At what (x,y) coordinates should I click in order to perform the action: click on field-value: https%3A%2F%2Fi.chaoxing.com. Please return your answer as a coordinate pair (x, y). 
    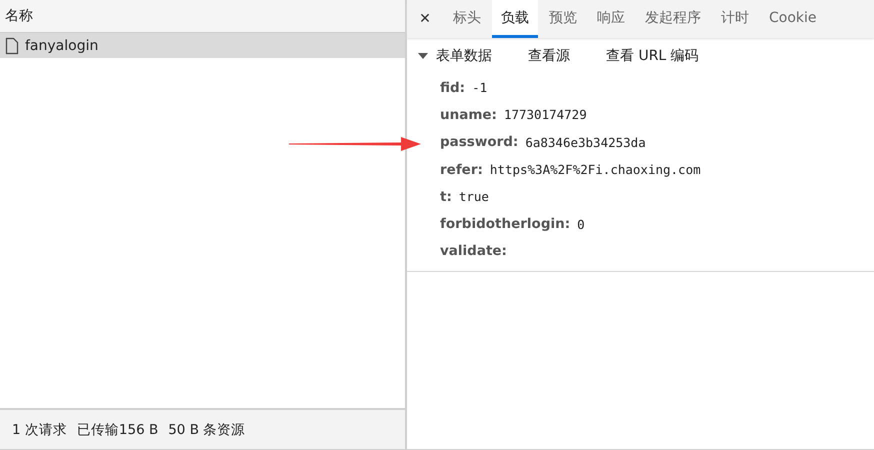
    Looking at the image, I should click on (595, 170).